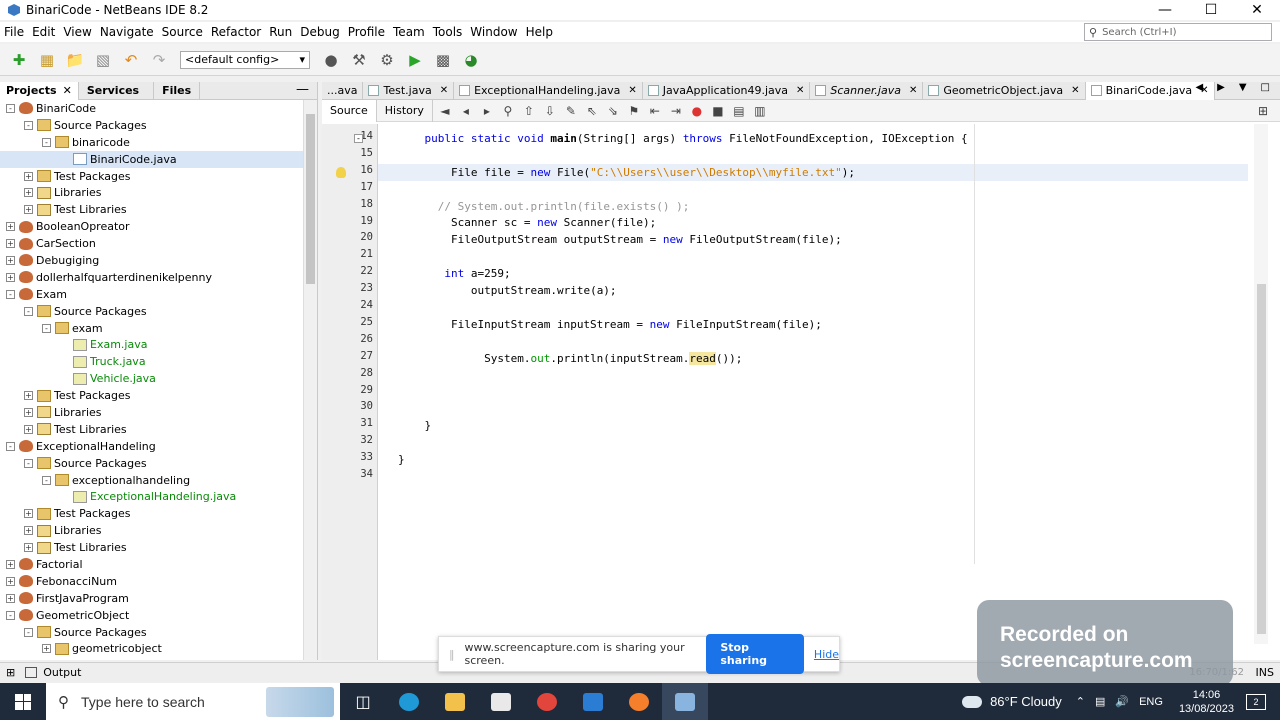 Image resolution: width=1280 pixels, height=720 pixels. I want to click on tree-node: + dollerhalfquarterdinenikelpenny, so click(158, 277).